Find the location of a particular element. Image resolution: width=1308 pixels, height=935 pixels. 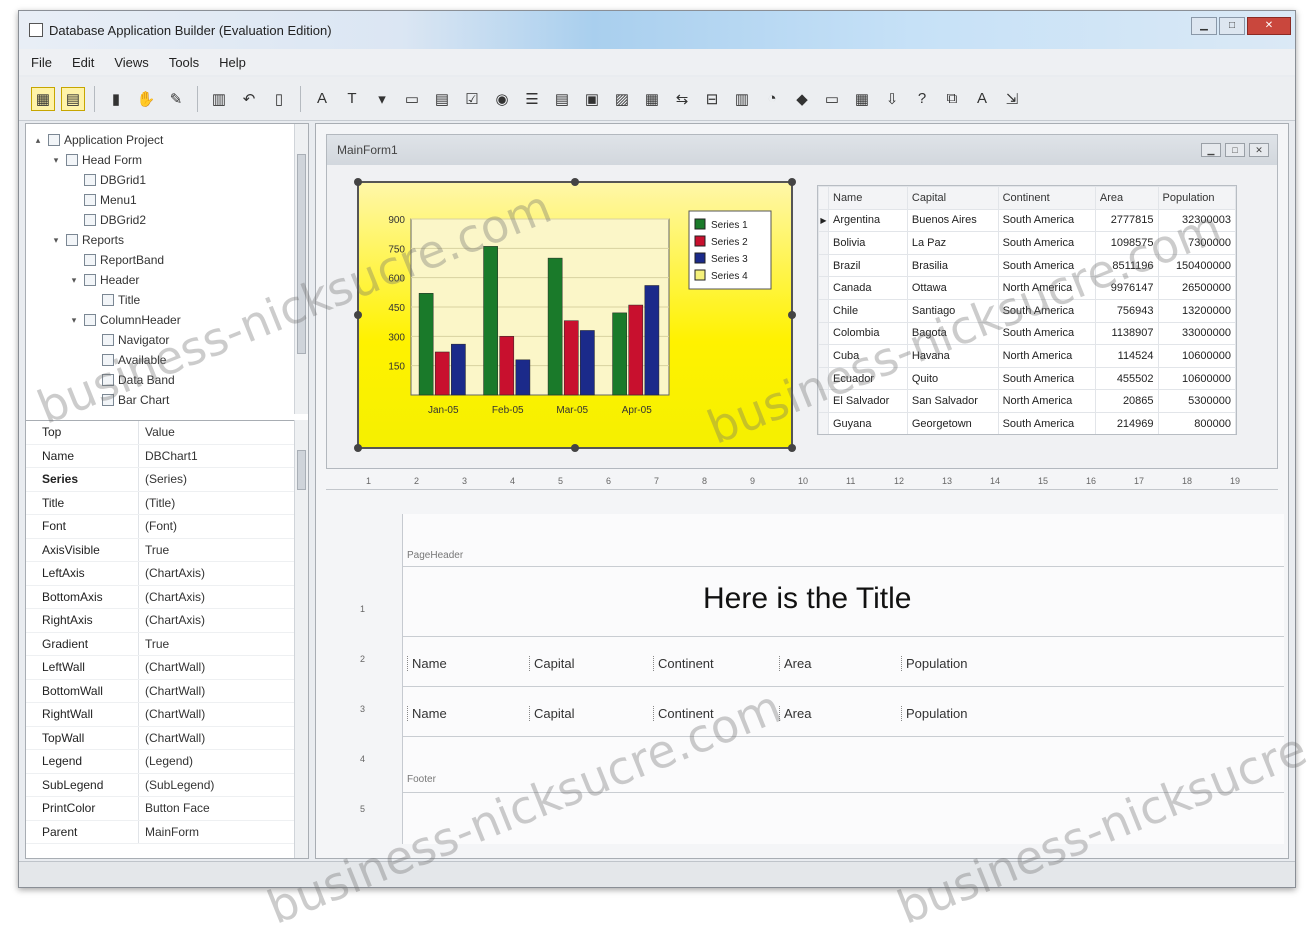

grid-cell: Bolivia is located at coordinates (868, 243).